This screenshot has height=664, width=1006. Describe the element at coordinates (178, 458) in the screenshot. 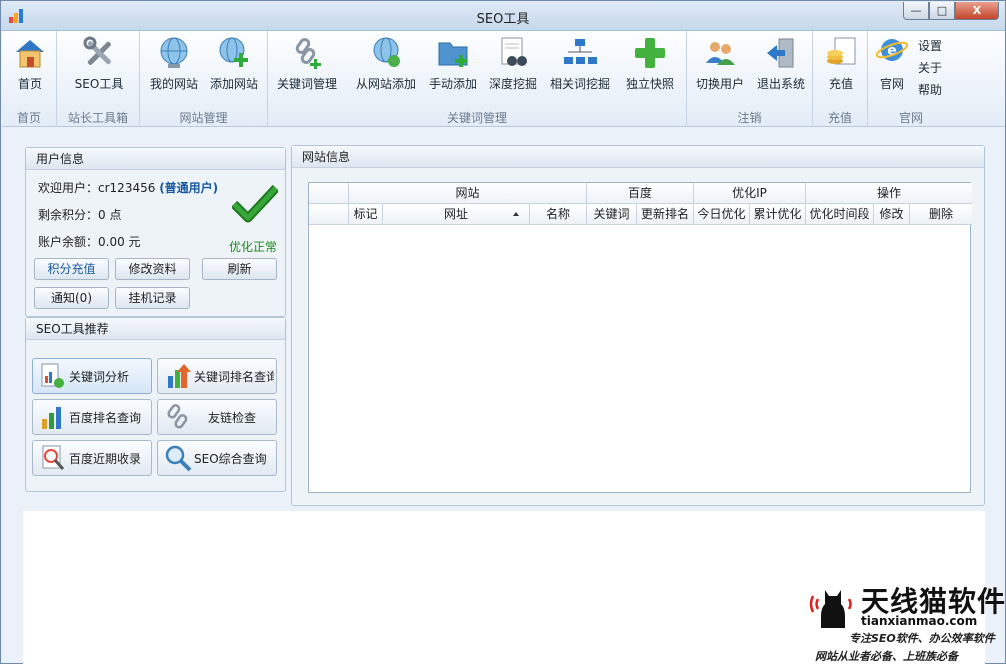

I see `magnifier-icon` at that location.